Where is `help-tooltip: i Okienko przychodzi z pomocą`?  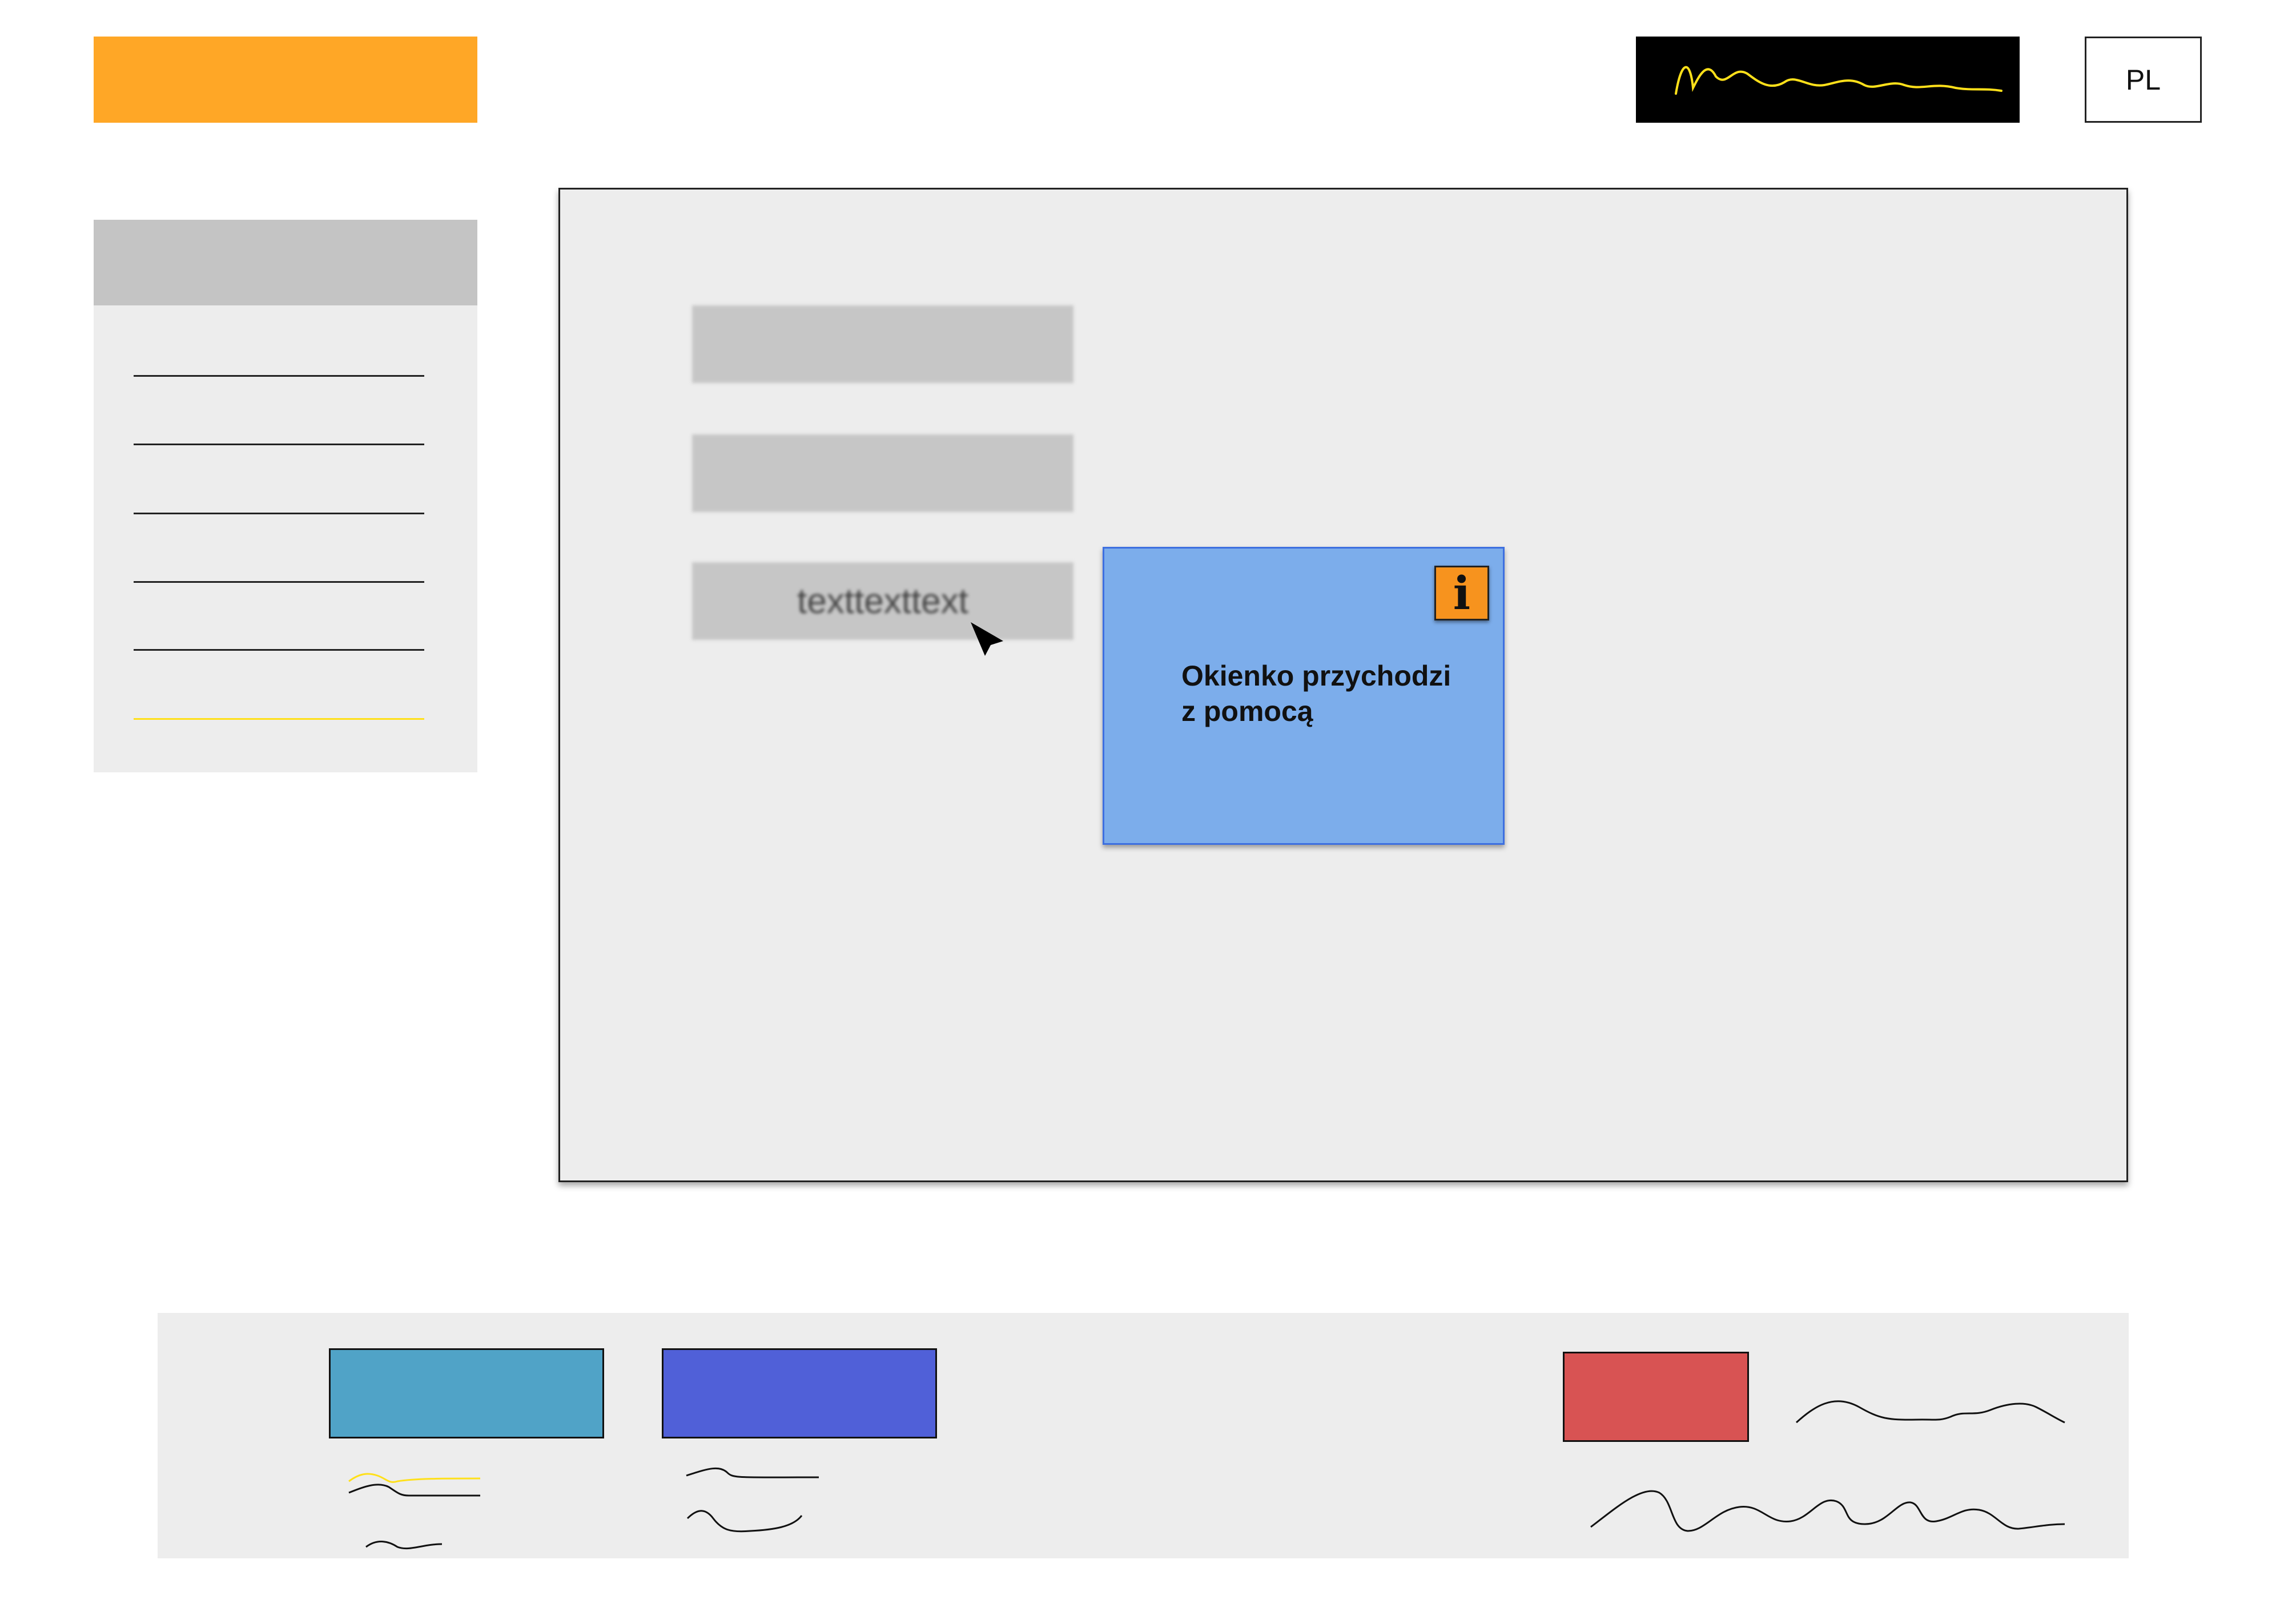
help-tooltip: i Okienko przychodzi z pomocą is located at coordinates (1304, 696).